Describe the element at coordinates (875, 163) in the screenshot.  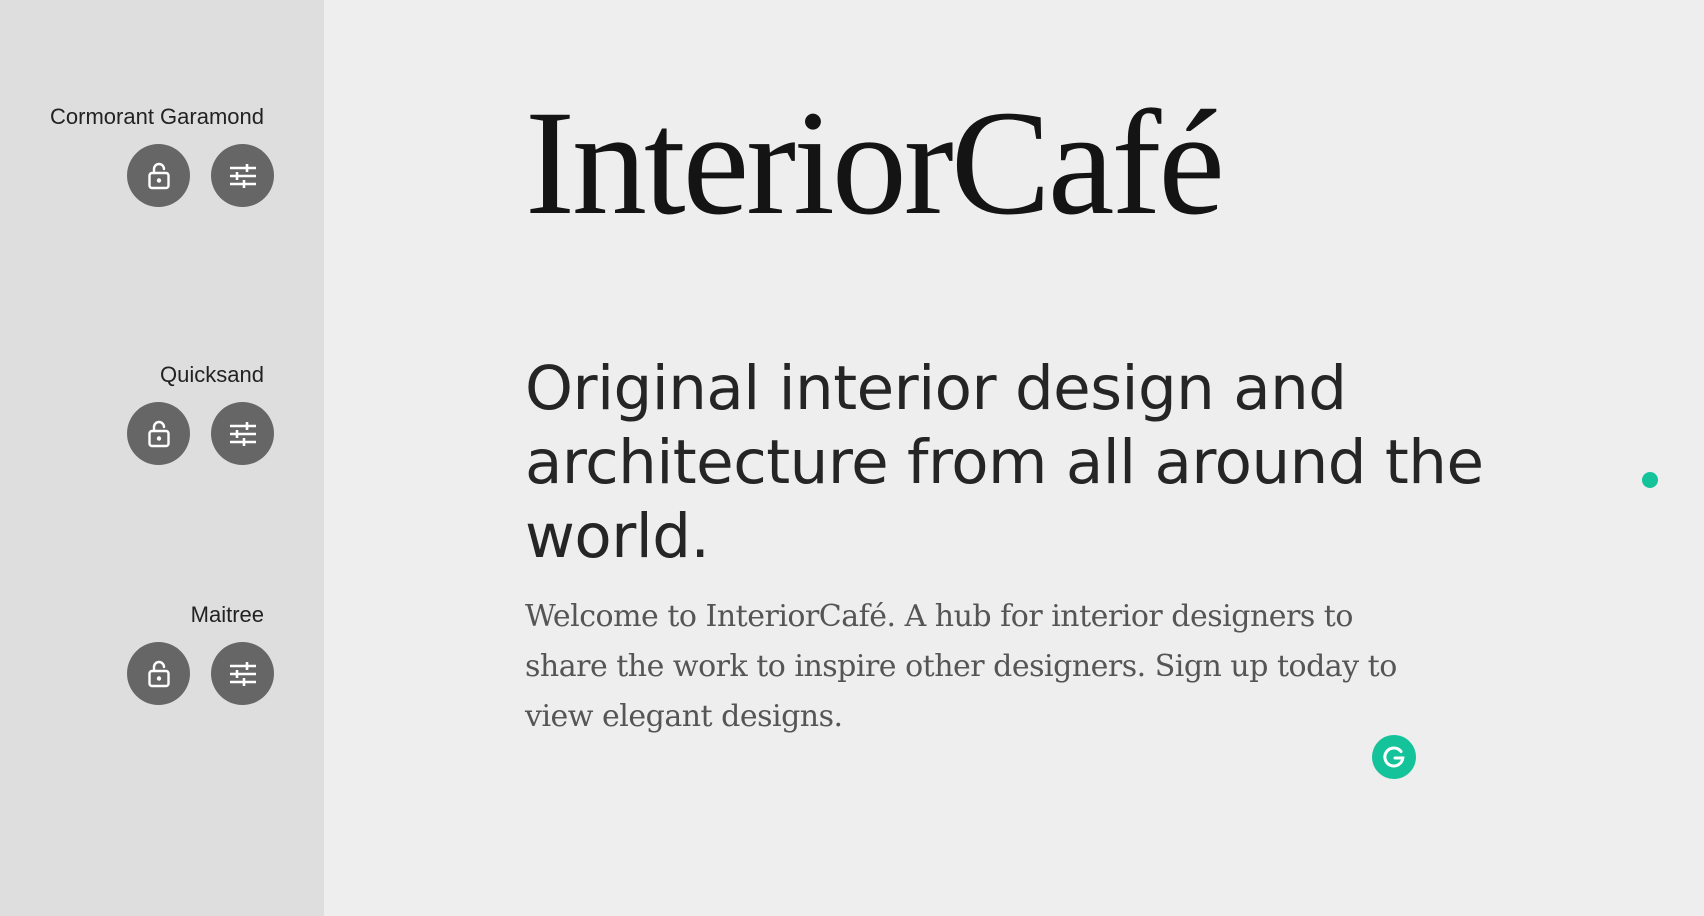
I see `page-title: InteriorCafé` at that location.